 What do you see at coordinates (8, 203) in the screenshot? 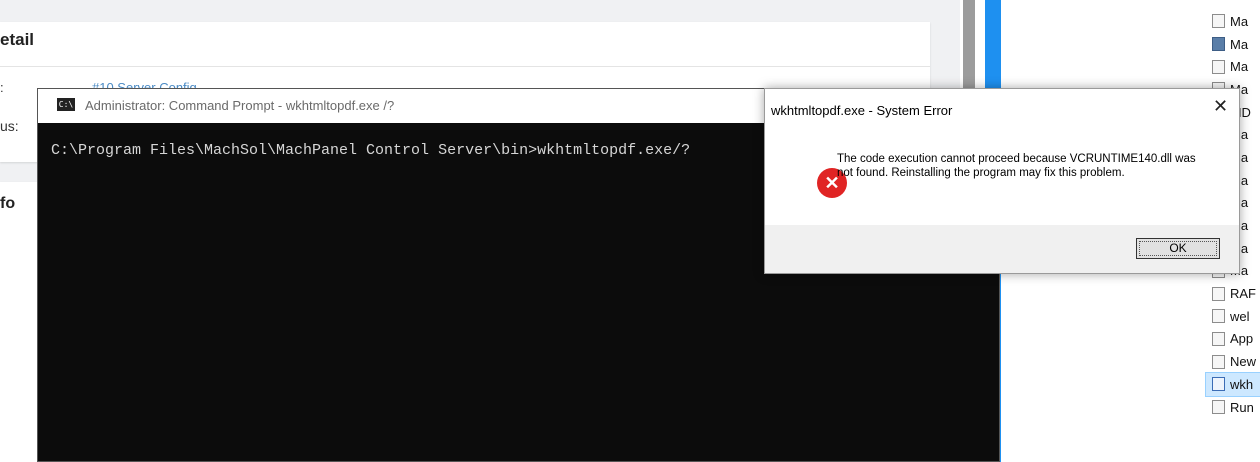
I see `info-card-title: fo` at bounding box center [8, 203].